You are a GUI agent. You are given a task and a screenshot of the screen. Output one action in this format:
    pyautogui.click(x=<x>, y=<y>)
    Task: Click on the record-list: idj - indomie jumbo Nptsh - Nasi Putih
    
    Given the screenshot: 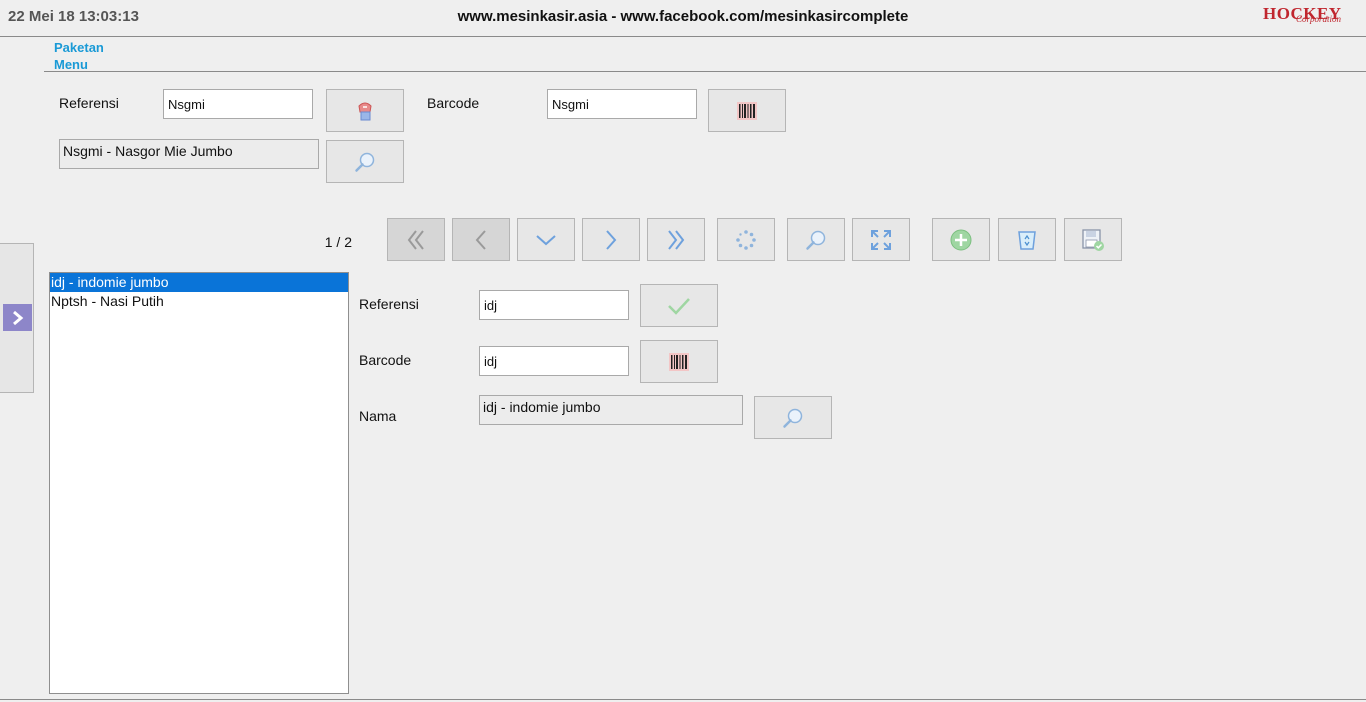 What is the action you would take?
    pyautogui.click(x=199, y=483)
    